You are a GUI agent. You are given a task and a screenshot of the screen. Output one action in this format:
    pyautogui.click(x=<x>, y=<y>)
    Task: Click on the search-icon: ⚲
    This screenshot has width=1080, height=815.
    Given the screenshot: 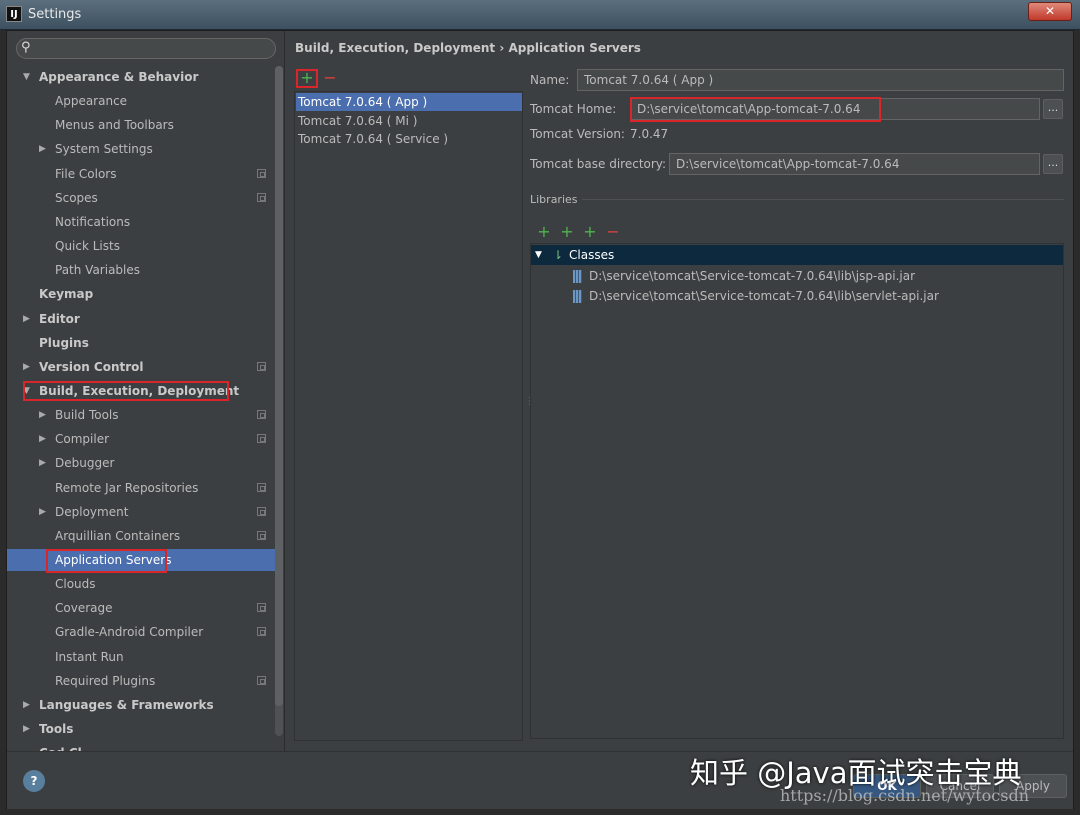 What is the action you would take?
    pyautogui.click(x=26, y=47)
    